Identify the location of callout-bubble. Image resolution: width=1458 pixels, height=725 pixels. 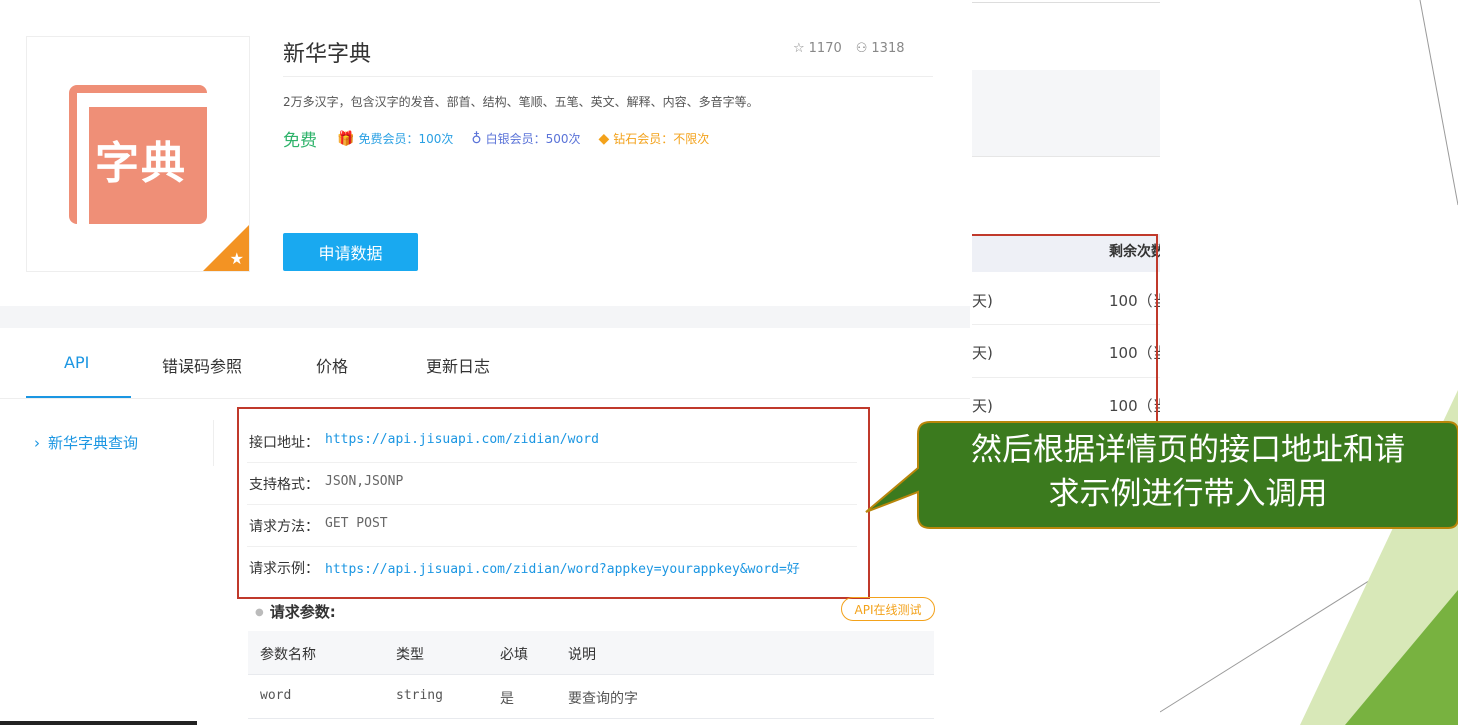
(1161, 475).